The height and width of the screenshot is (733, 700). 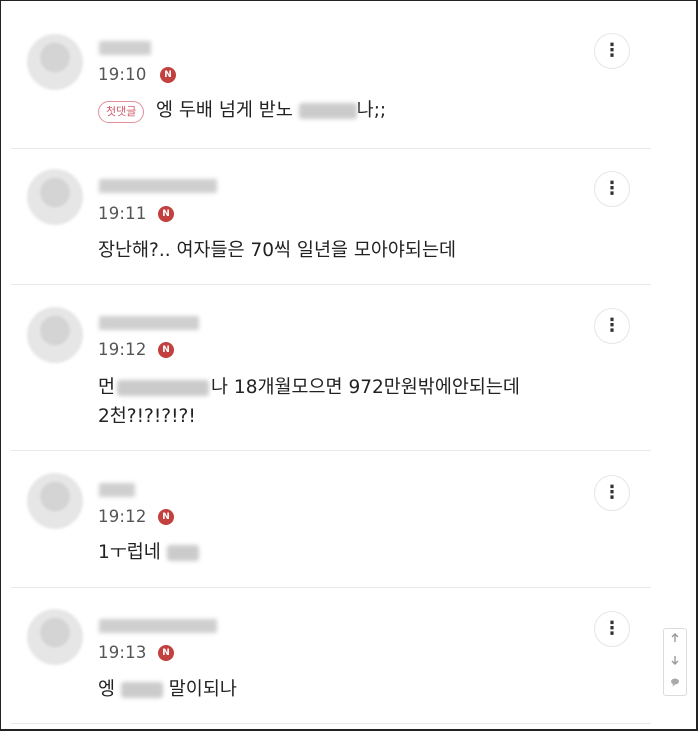 I want to click on comment-text-part: 엥, so click(x=109, y=689).